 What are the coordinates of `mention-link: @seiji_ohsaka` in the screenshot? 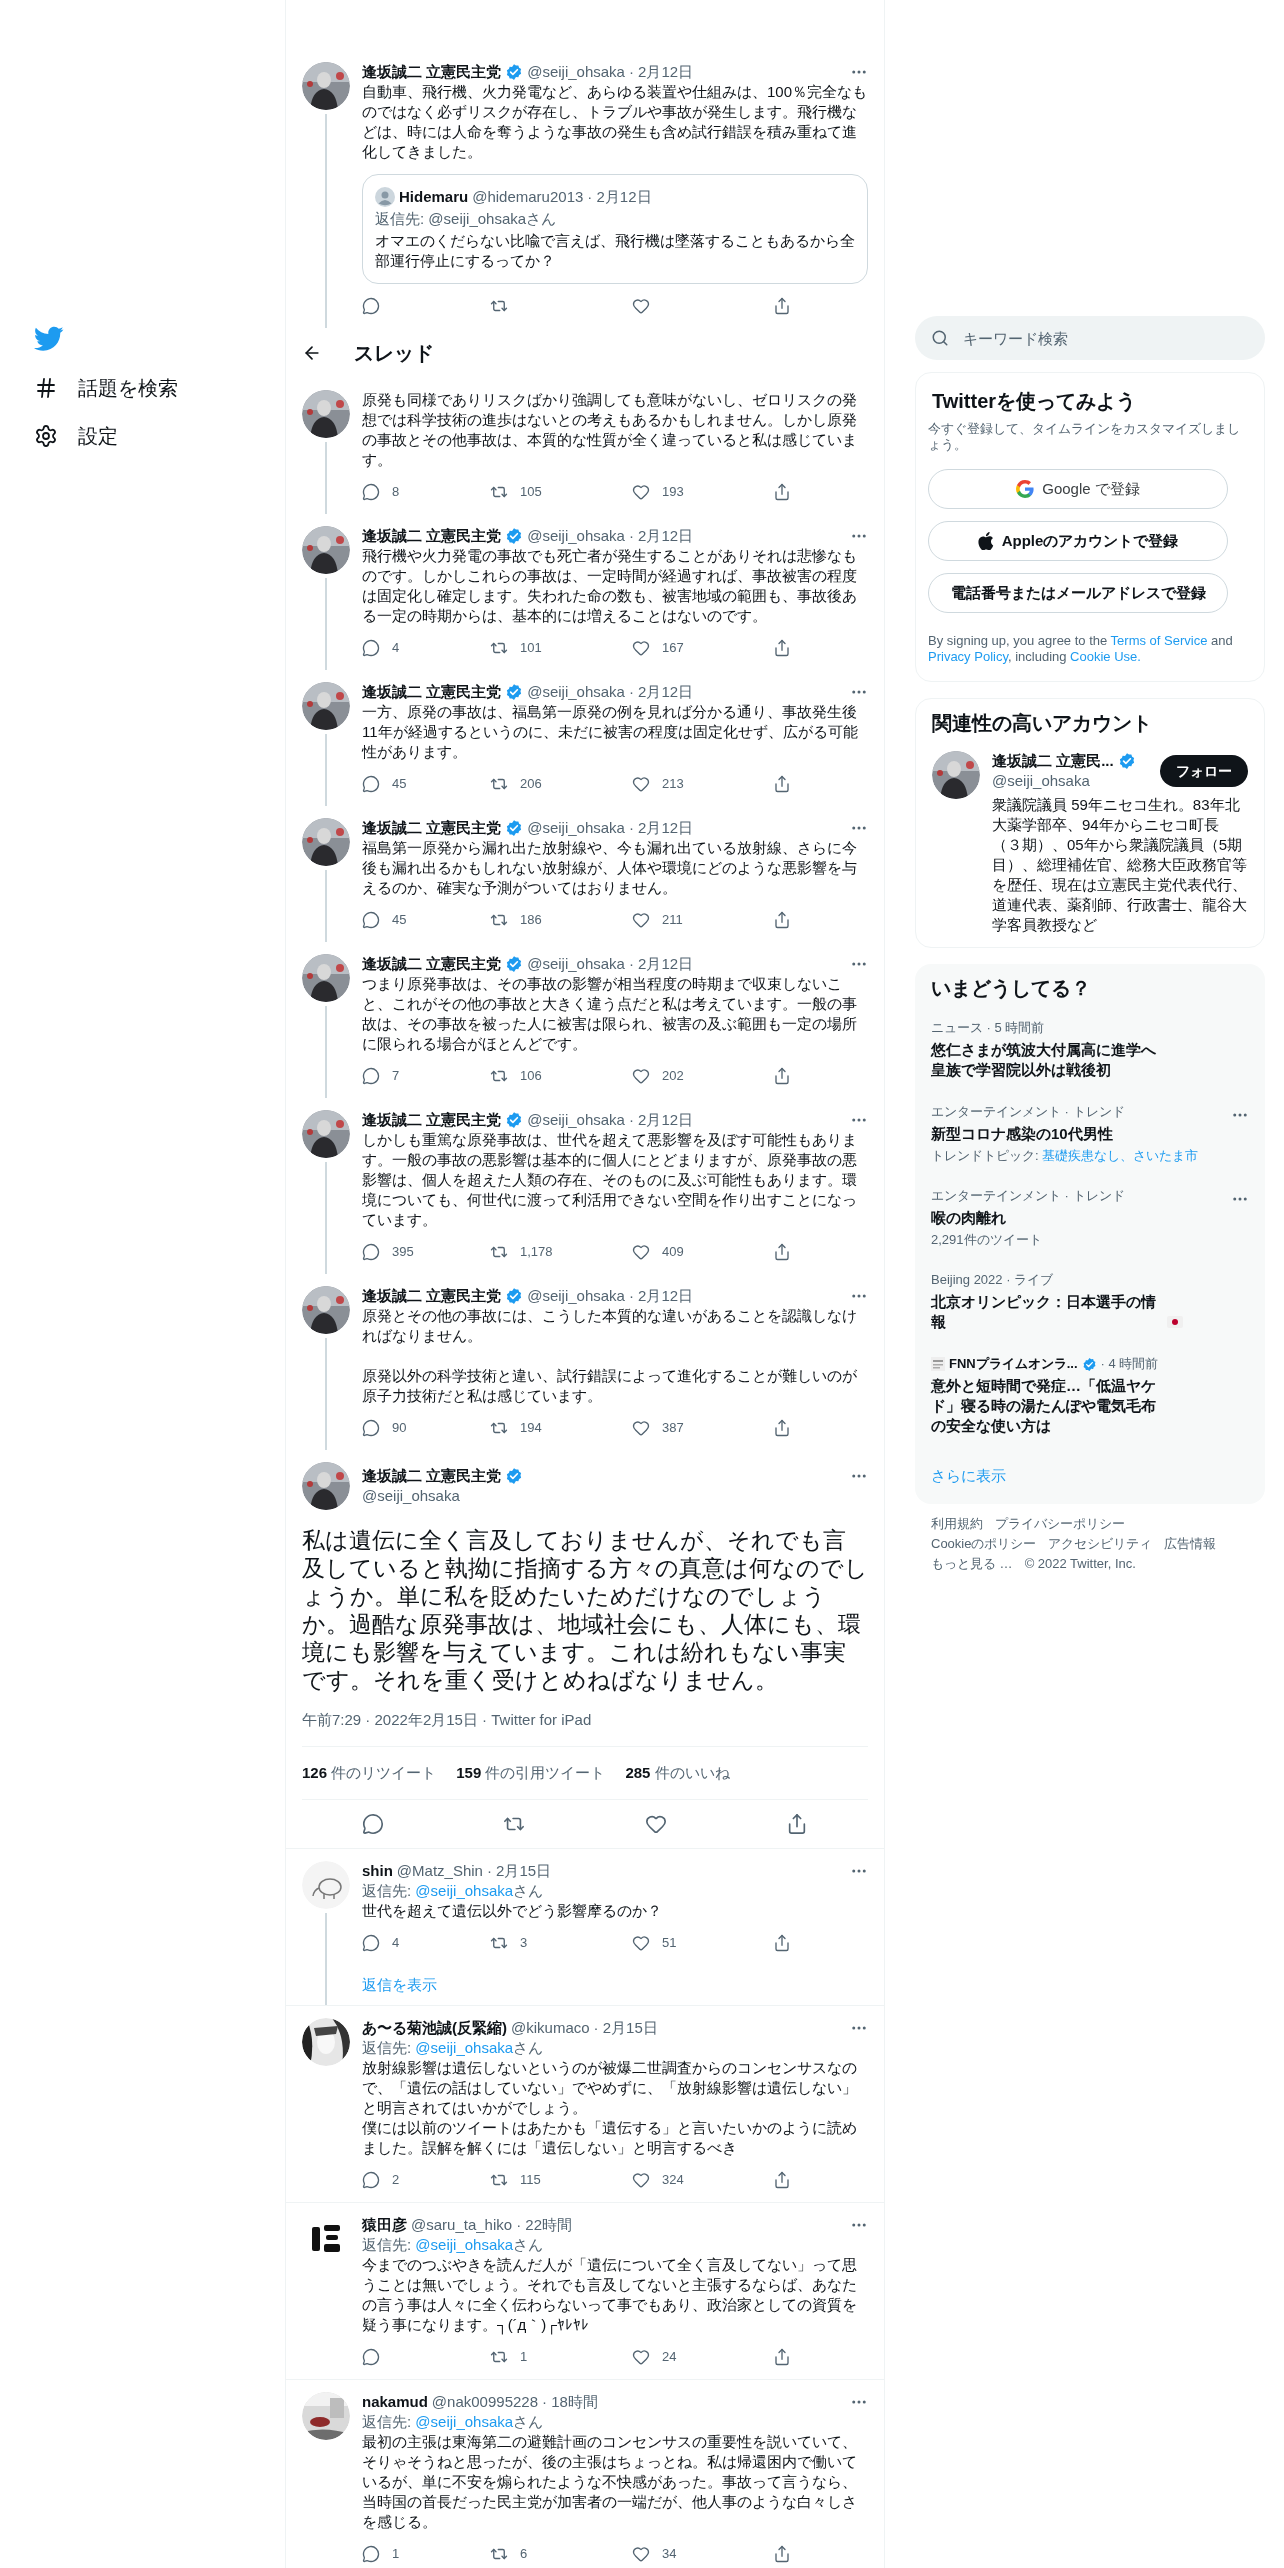 It's located at (477, 218).